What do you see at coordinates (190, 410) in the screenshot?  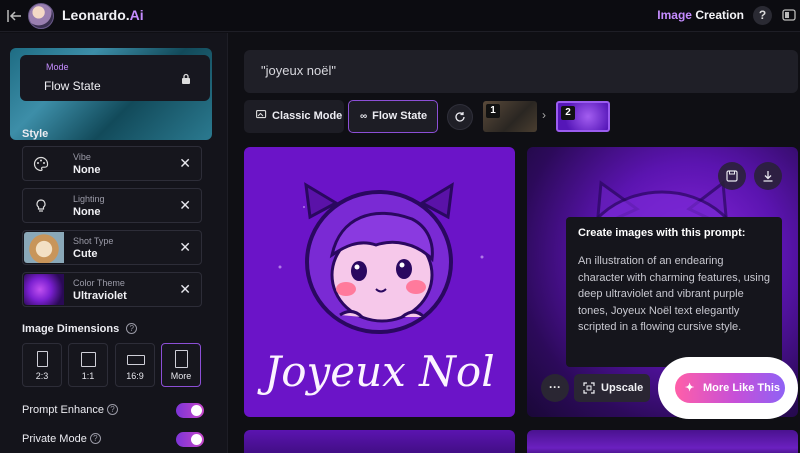 I see `prompt-enhance-toggle` at bounding box center [190, 410].